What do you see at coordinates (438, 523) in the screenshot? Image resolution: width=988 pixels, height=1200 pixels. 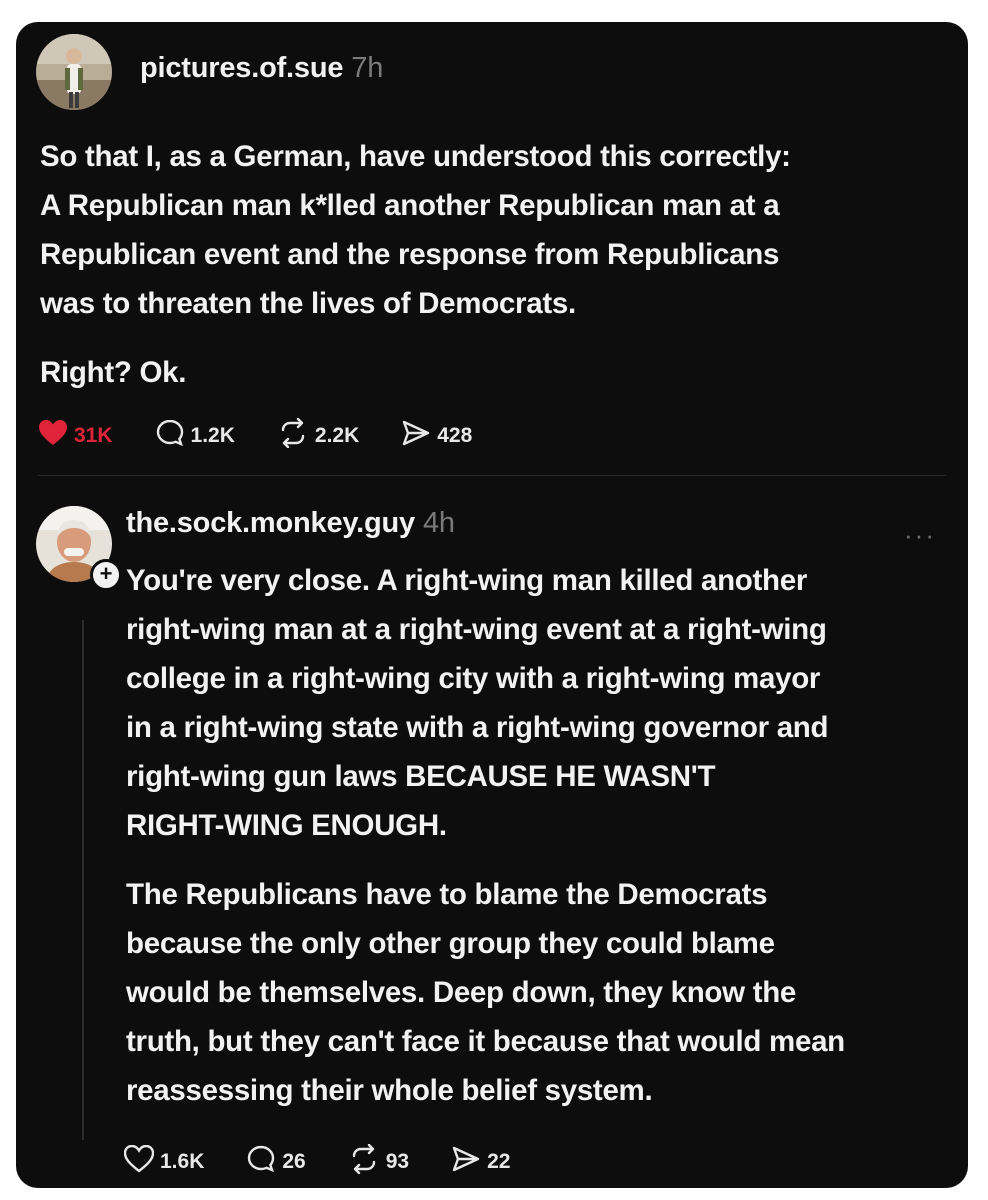 I see `reply-time: 4h` at bounding box center [438, 523].